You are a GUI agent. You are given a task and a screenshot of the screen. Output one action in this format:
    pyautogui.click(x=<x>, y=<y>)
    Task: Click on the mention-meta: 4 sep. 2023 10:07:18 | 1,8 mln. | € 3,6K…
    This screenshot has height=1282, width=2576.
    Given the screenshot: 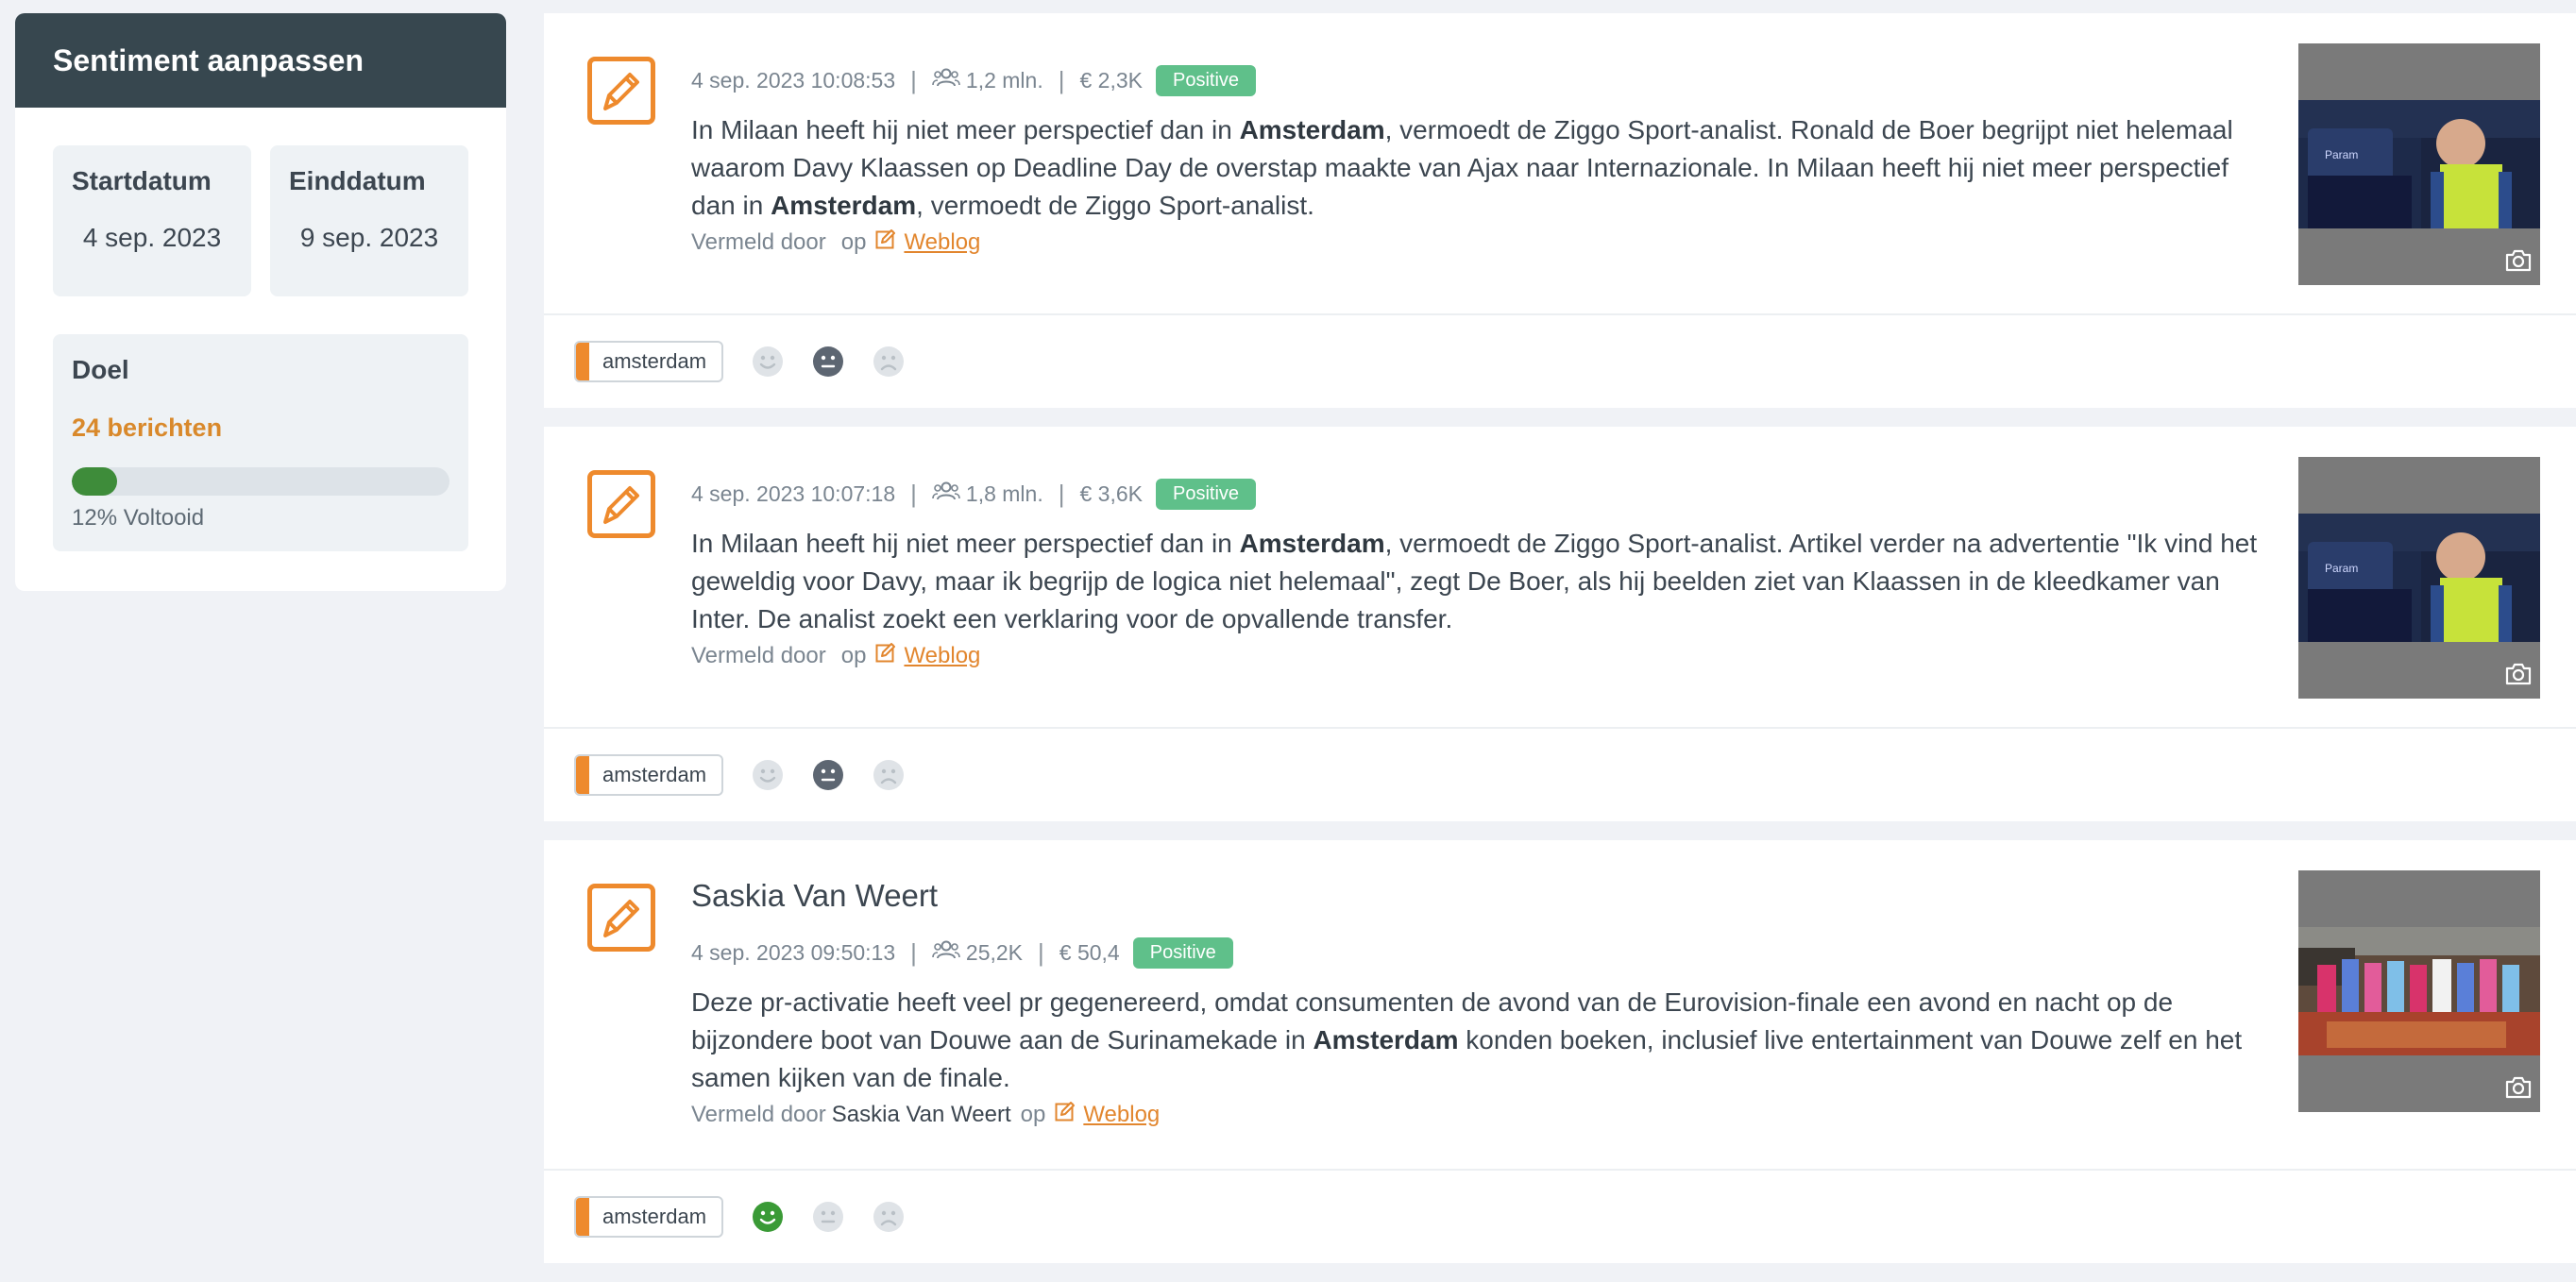 What is the action you would take?
    pyautogui.click(x=1475, y=494)
    